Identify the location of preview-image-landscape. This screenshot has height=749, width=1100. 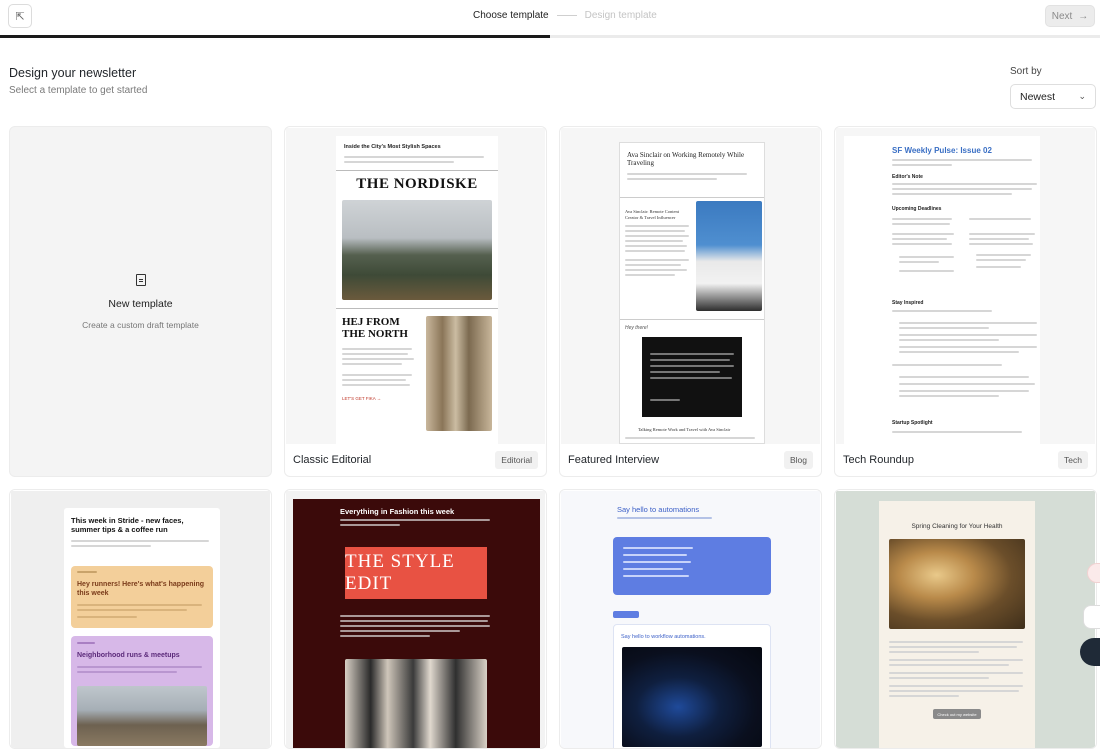
(417, 250).